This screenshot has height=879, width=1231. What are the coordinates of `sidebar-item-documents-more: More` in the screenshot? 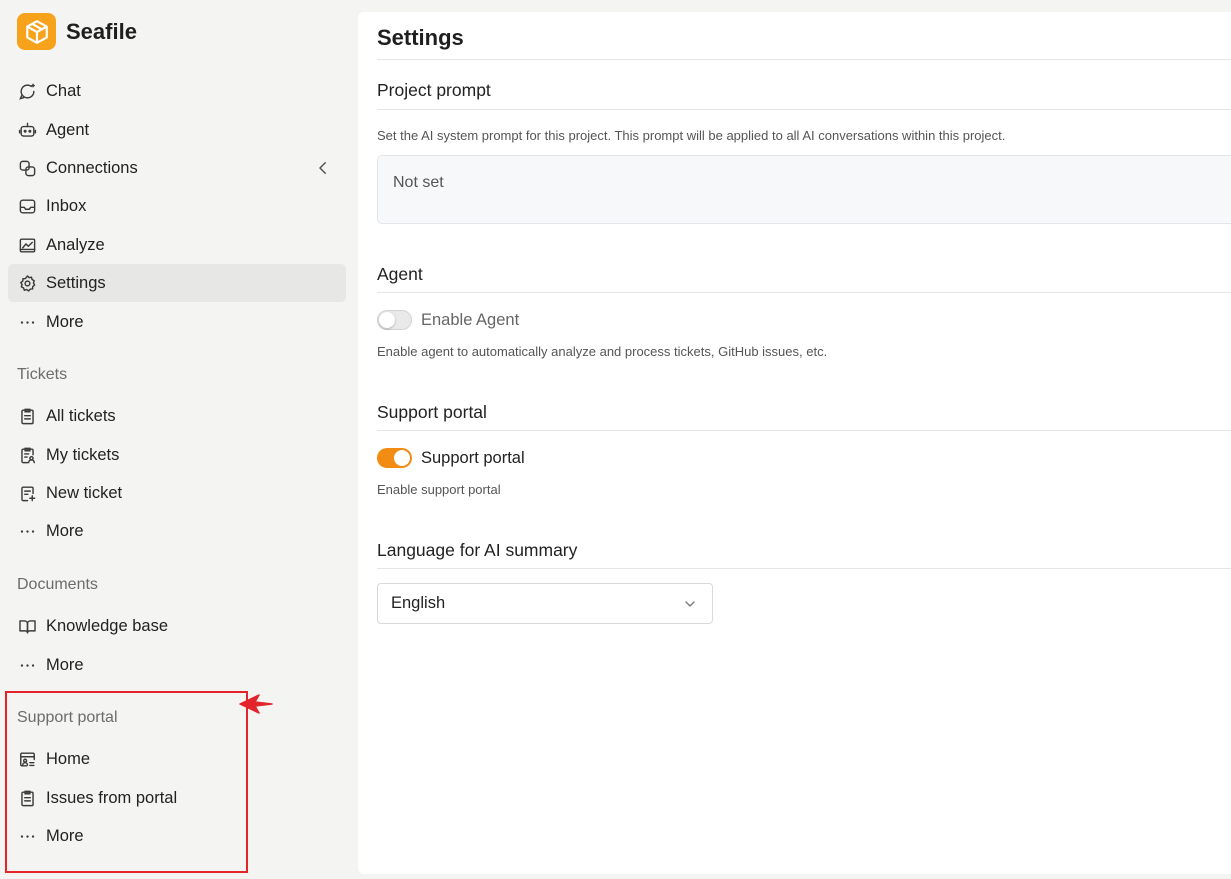 It's located at (177, 665).